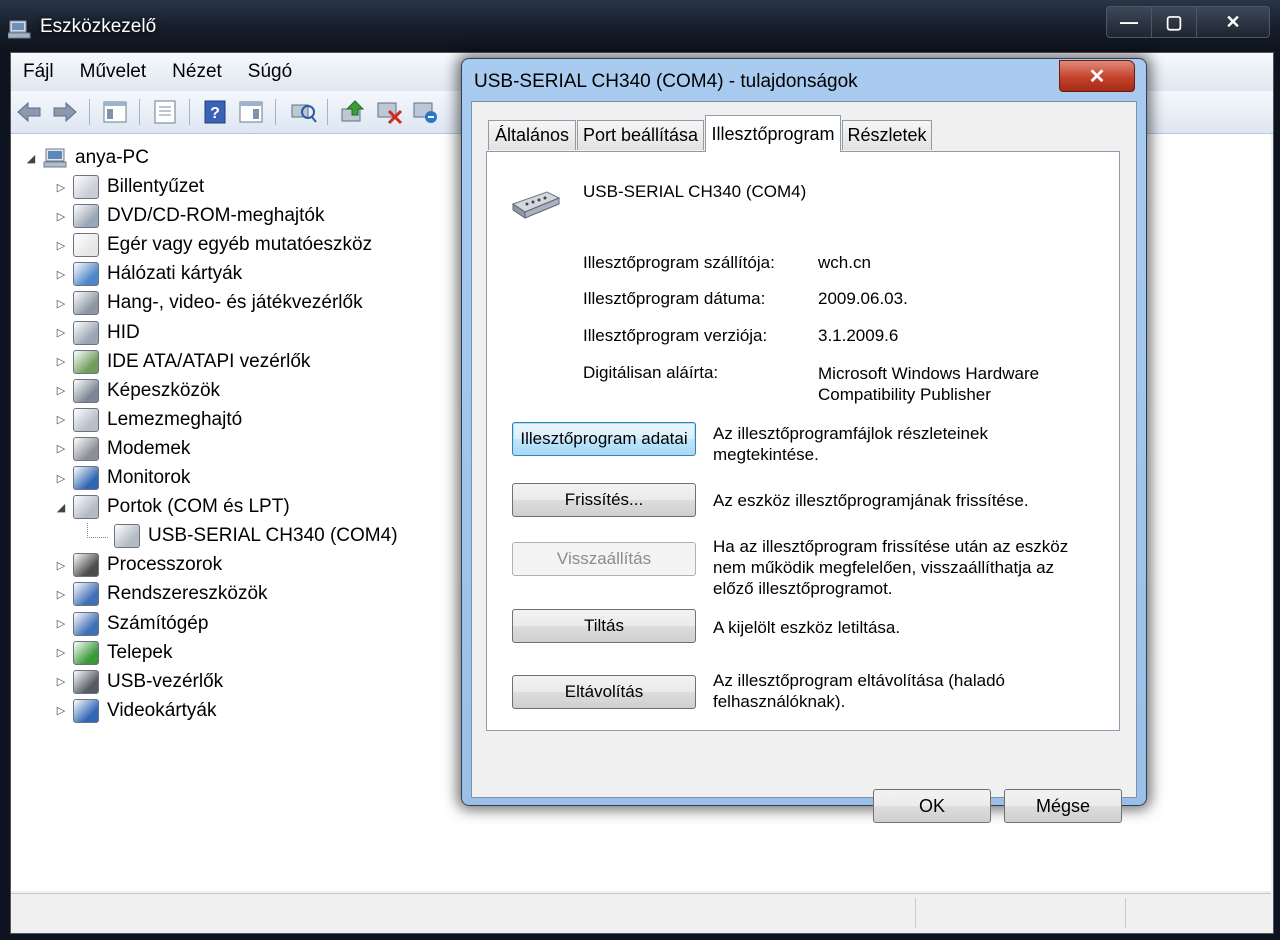 This screenshot has width=1280, height=940. I want to click on tree-category-item: ▷ Számítógép, so click(131, 624).